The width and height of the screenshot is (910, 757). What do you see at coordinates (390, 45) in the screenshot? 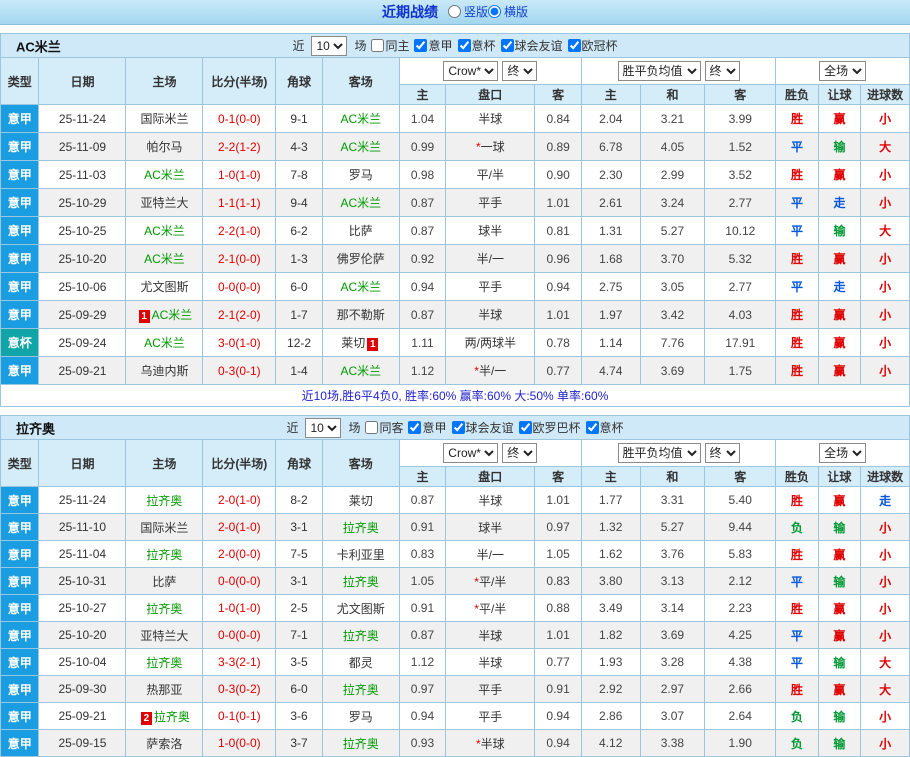
I see `filter-checkbox-label: 同主` at bounding box center [390, 45].